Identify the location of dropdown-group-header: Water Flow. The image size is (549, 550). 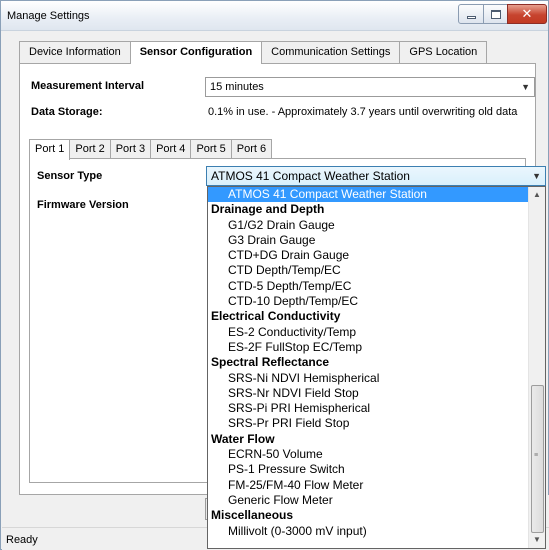
(243, 438).